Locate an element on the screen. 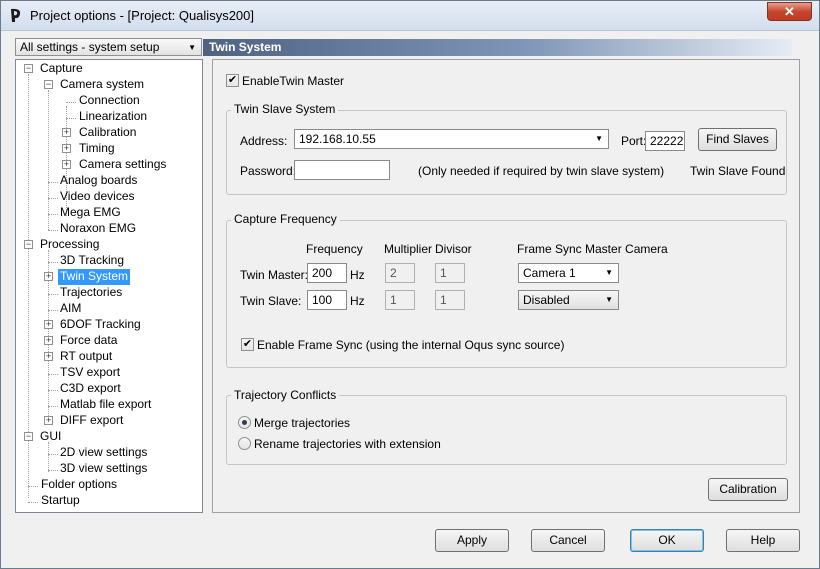 The width and height of the screenshot is (820, 569). master-multiplier-field: 2 is located at coordinates (400, 273).